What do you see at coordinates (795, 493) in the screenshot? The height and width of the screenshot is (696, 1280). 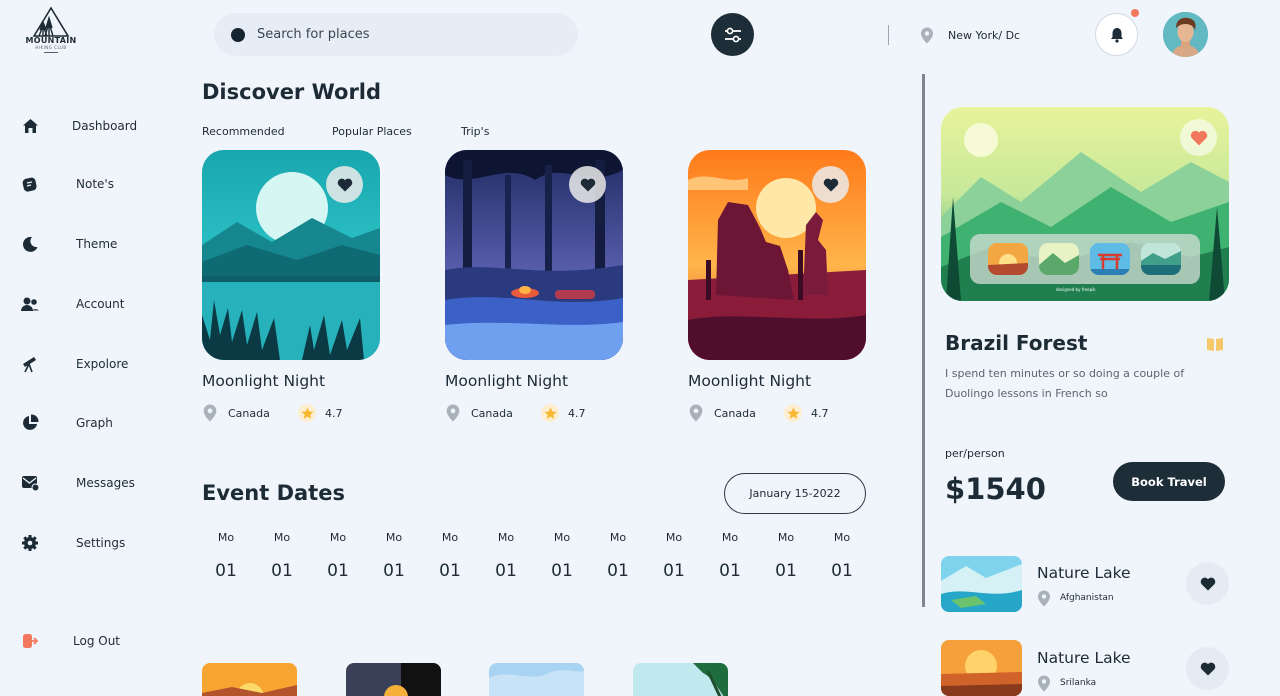 I see `date-range-button: January 15-2022` at bounding box center [795, 493].